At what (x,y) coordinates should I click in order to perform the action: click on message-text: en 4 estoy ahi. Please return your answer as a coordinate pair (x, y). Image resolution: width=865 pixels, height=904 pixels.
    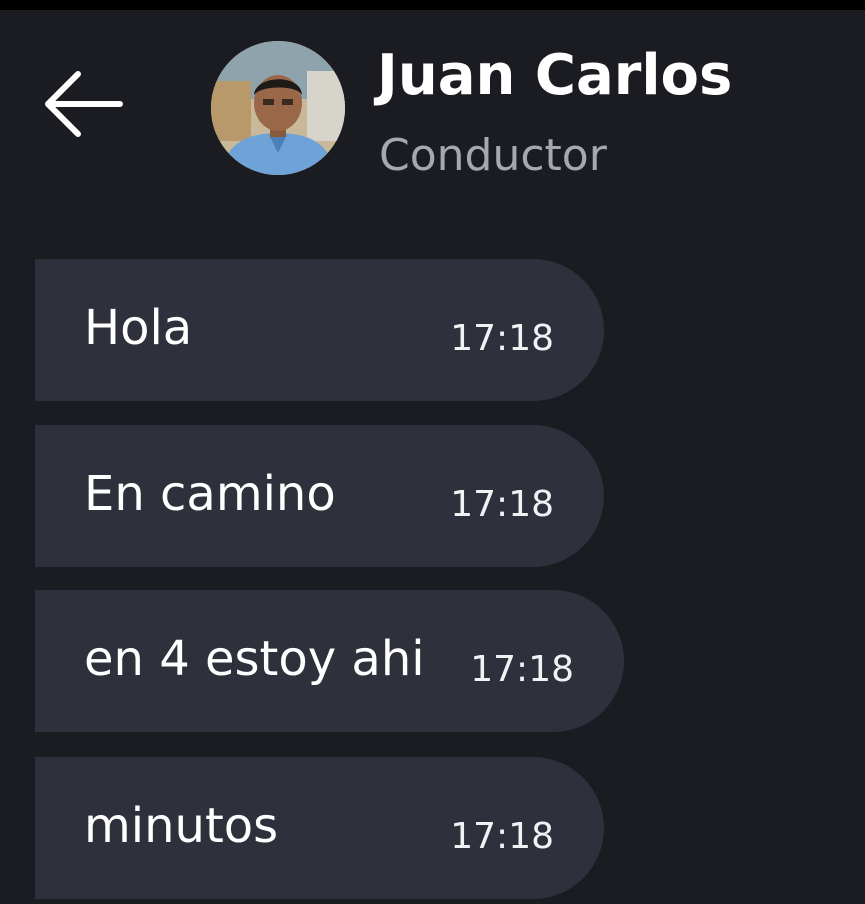
    Looking at the image, I should click on (254, 659).